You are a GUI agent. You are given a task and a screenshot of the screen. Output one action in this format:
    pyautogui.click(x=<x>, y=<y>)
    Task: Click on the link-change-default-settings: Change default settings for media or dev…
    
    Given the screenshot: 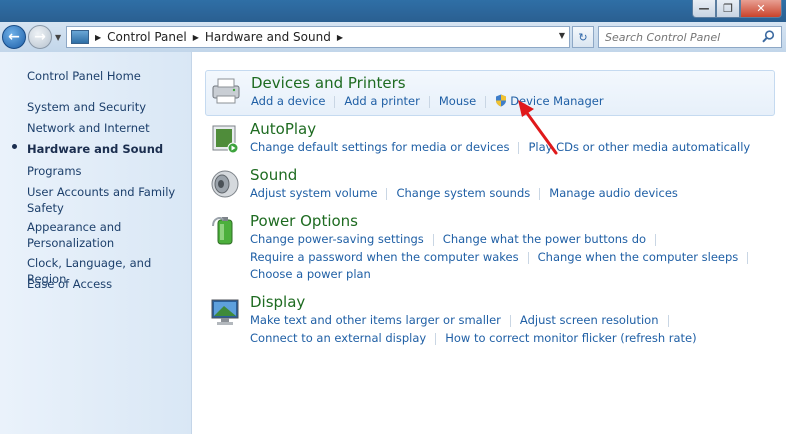 What is the action you would take?
    pyautogui.click(x=379, y=147)
    